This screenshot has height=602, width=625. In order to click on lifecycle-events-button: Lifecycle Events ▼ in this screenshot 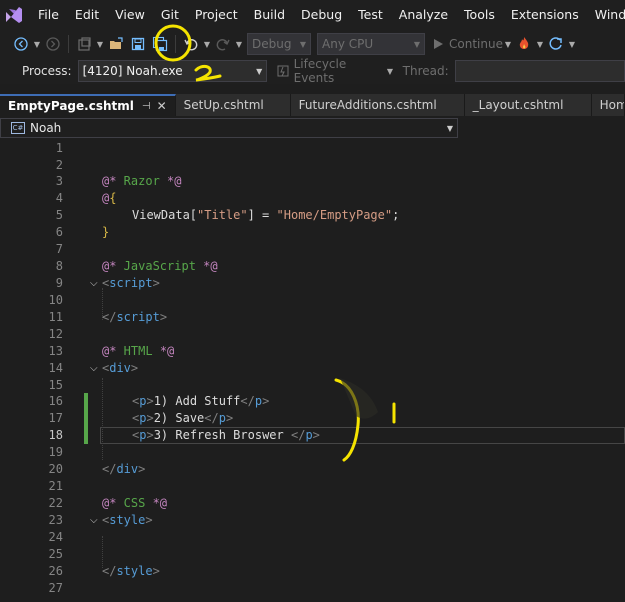, I will do `click(335, 71)`.